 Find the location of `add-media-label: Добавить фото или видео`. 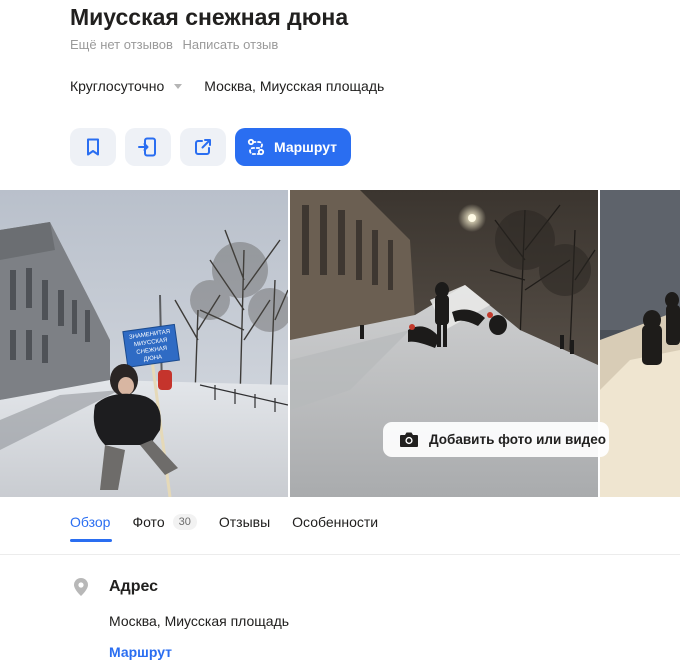

add-media-label: Добавить фото или видео is located at coordinates (517, 439).